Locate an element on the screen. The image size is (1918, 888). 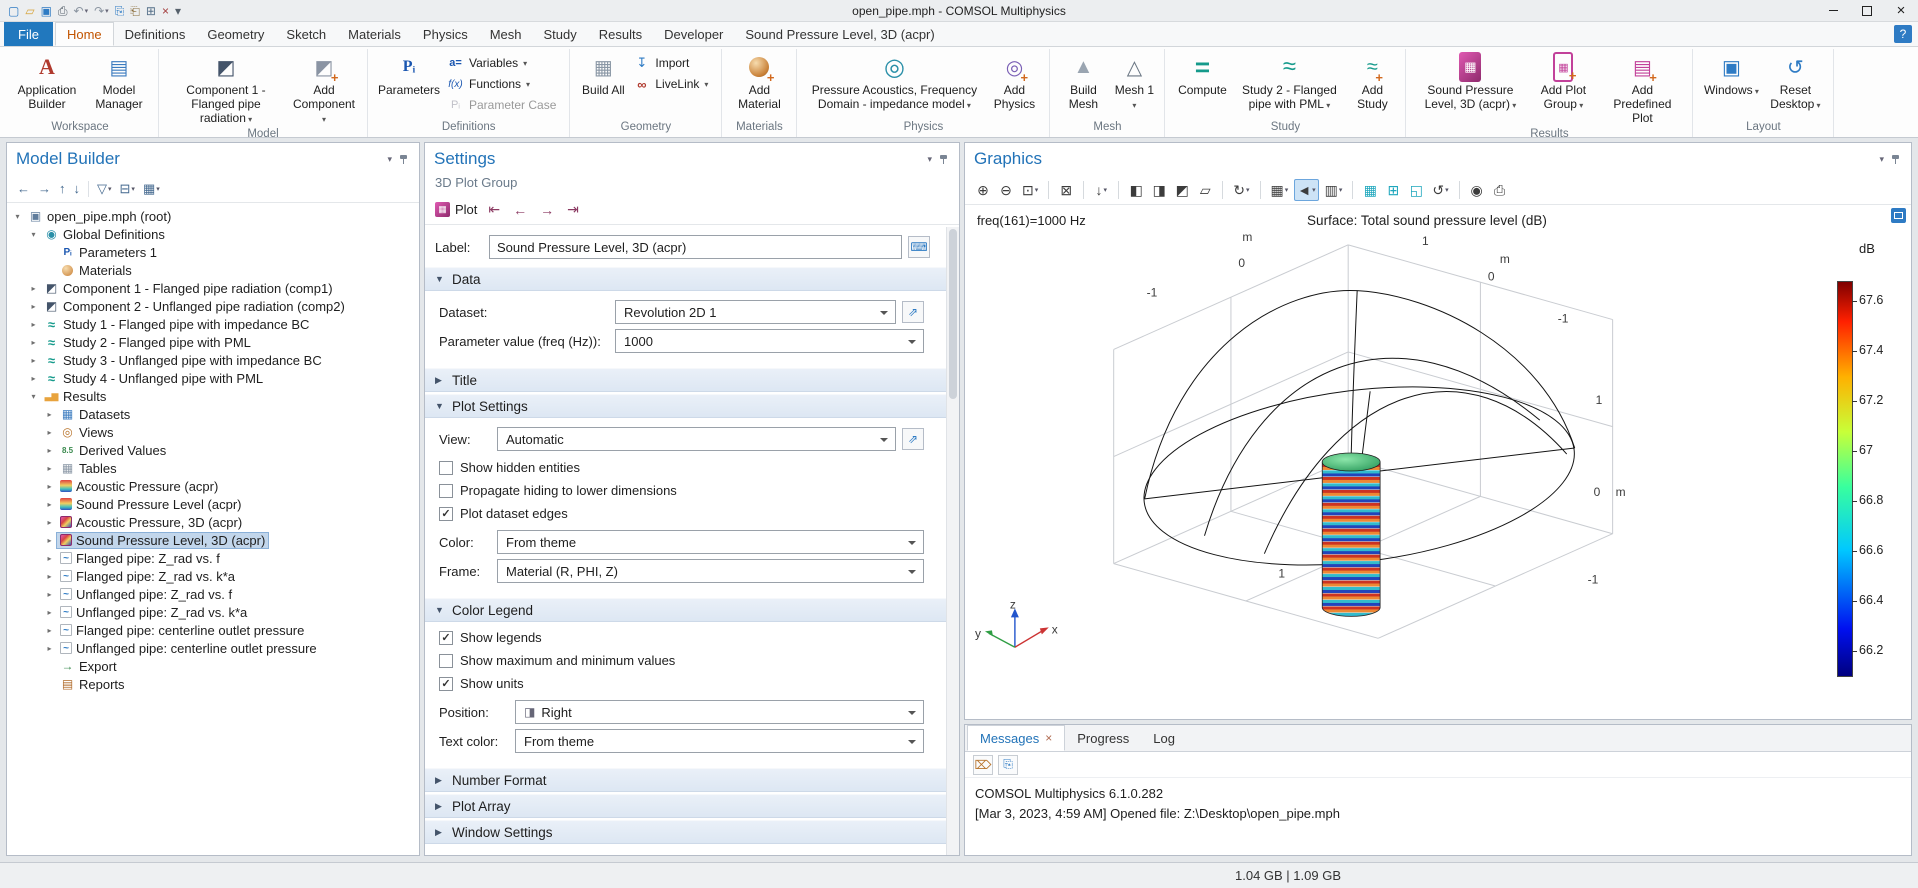
tree-item: ▸ Datasets is located at coordinates (213, 414).